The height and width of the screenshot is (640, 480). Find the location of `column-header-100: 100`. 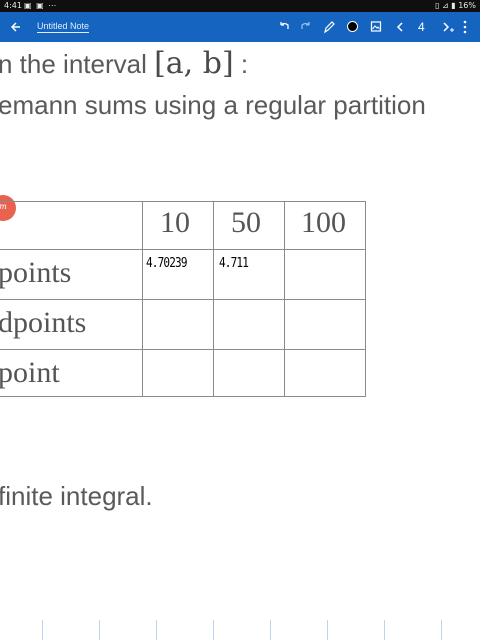

column-header-100: 100 is located at coordinates (323, 222).